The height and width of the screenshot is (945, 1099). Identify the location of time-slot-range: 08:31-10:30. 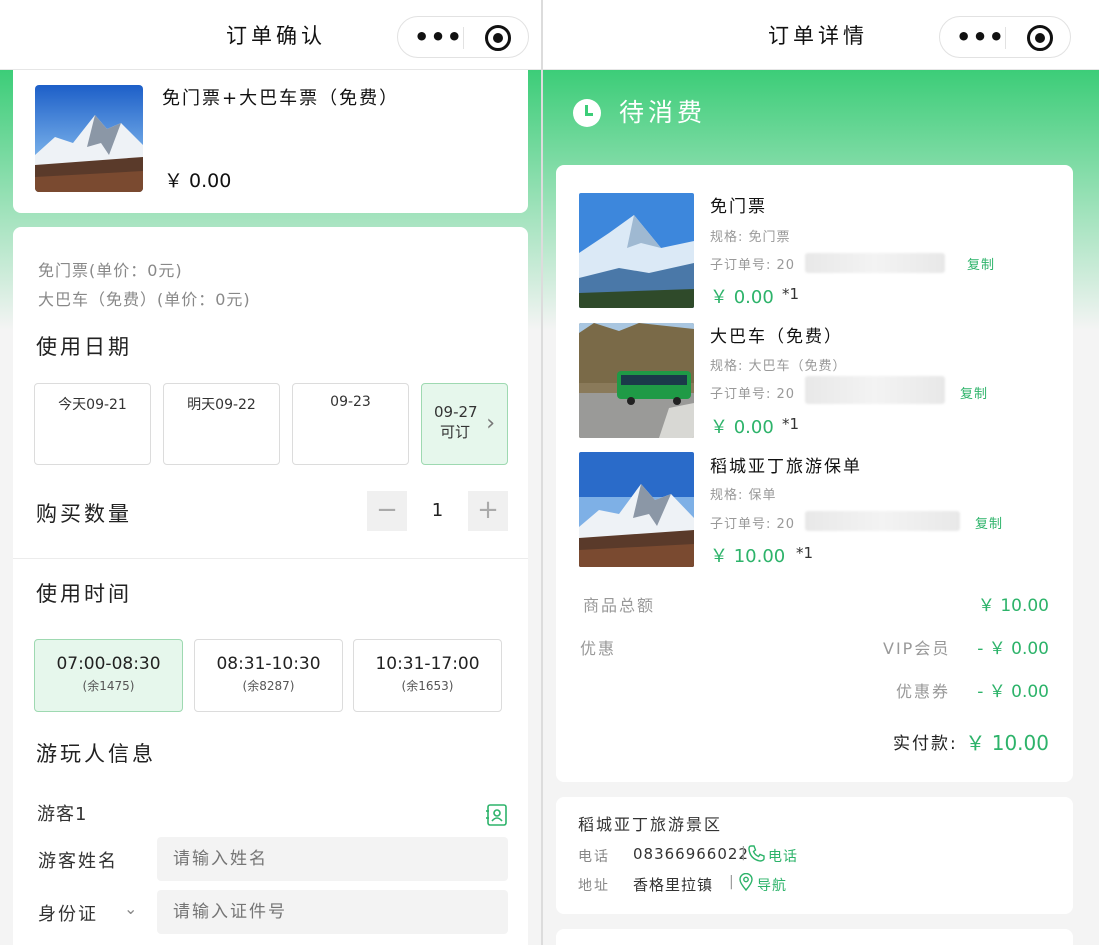
(268, 664).